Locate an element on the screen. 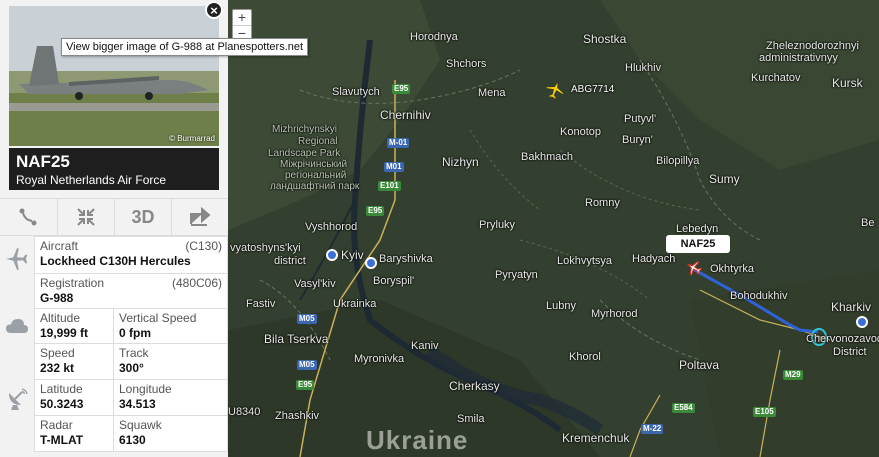  city-label: Pryluky is located at coordinates (497, 225).